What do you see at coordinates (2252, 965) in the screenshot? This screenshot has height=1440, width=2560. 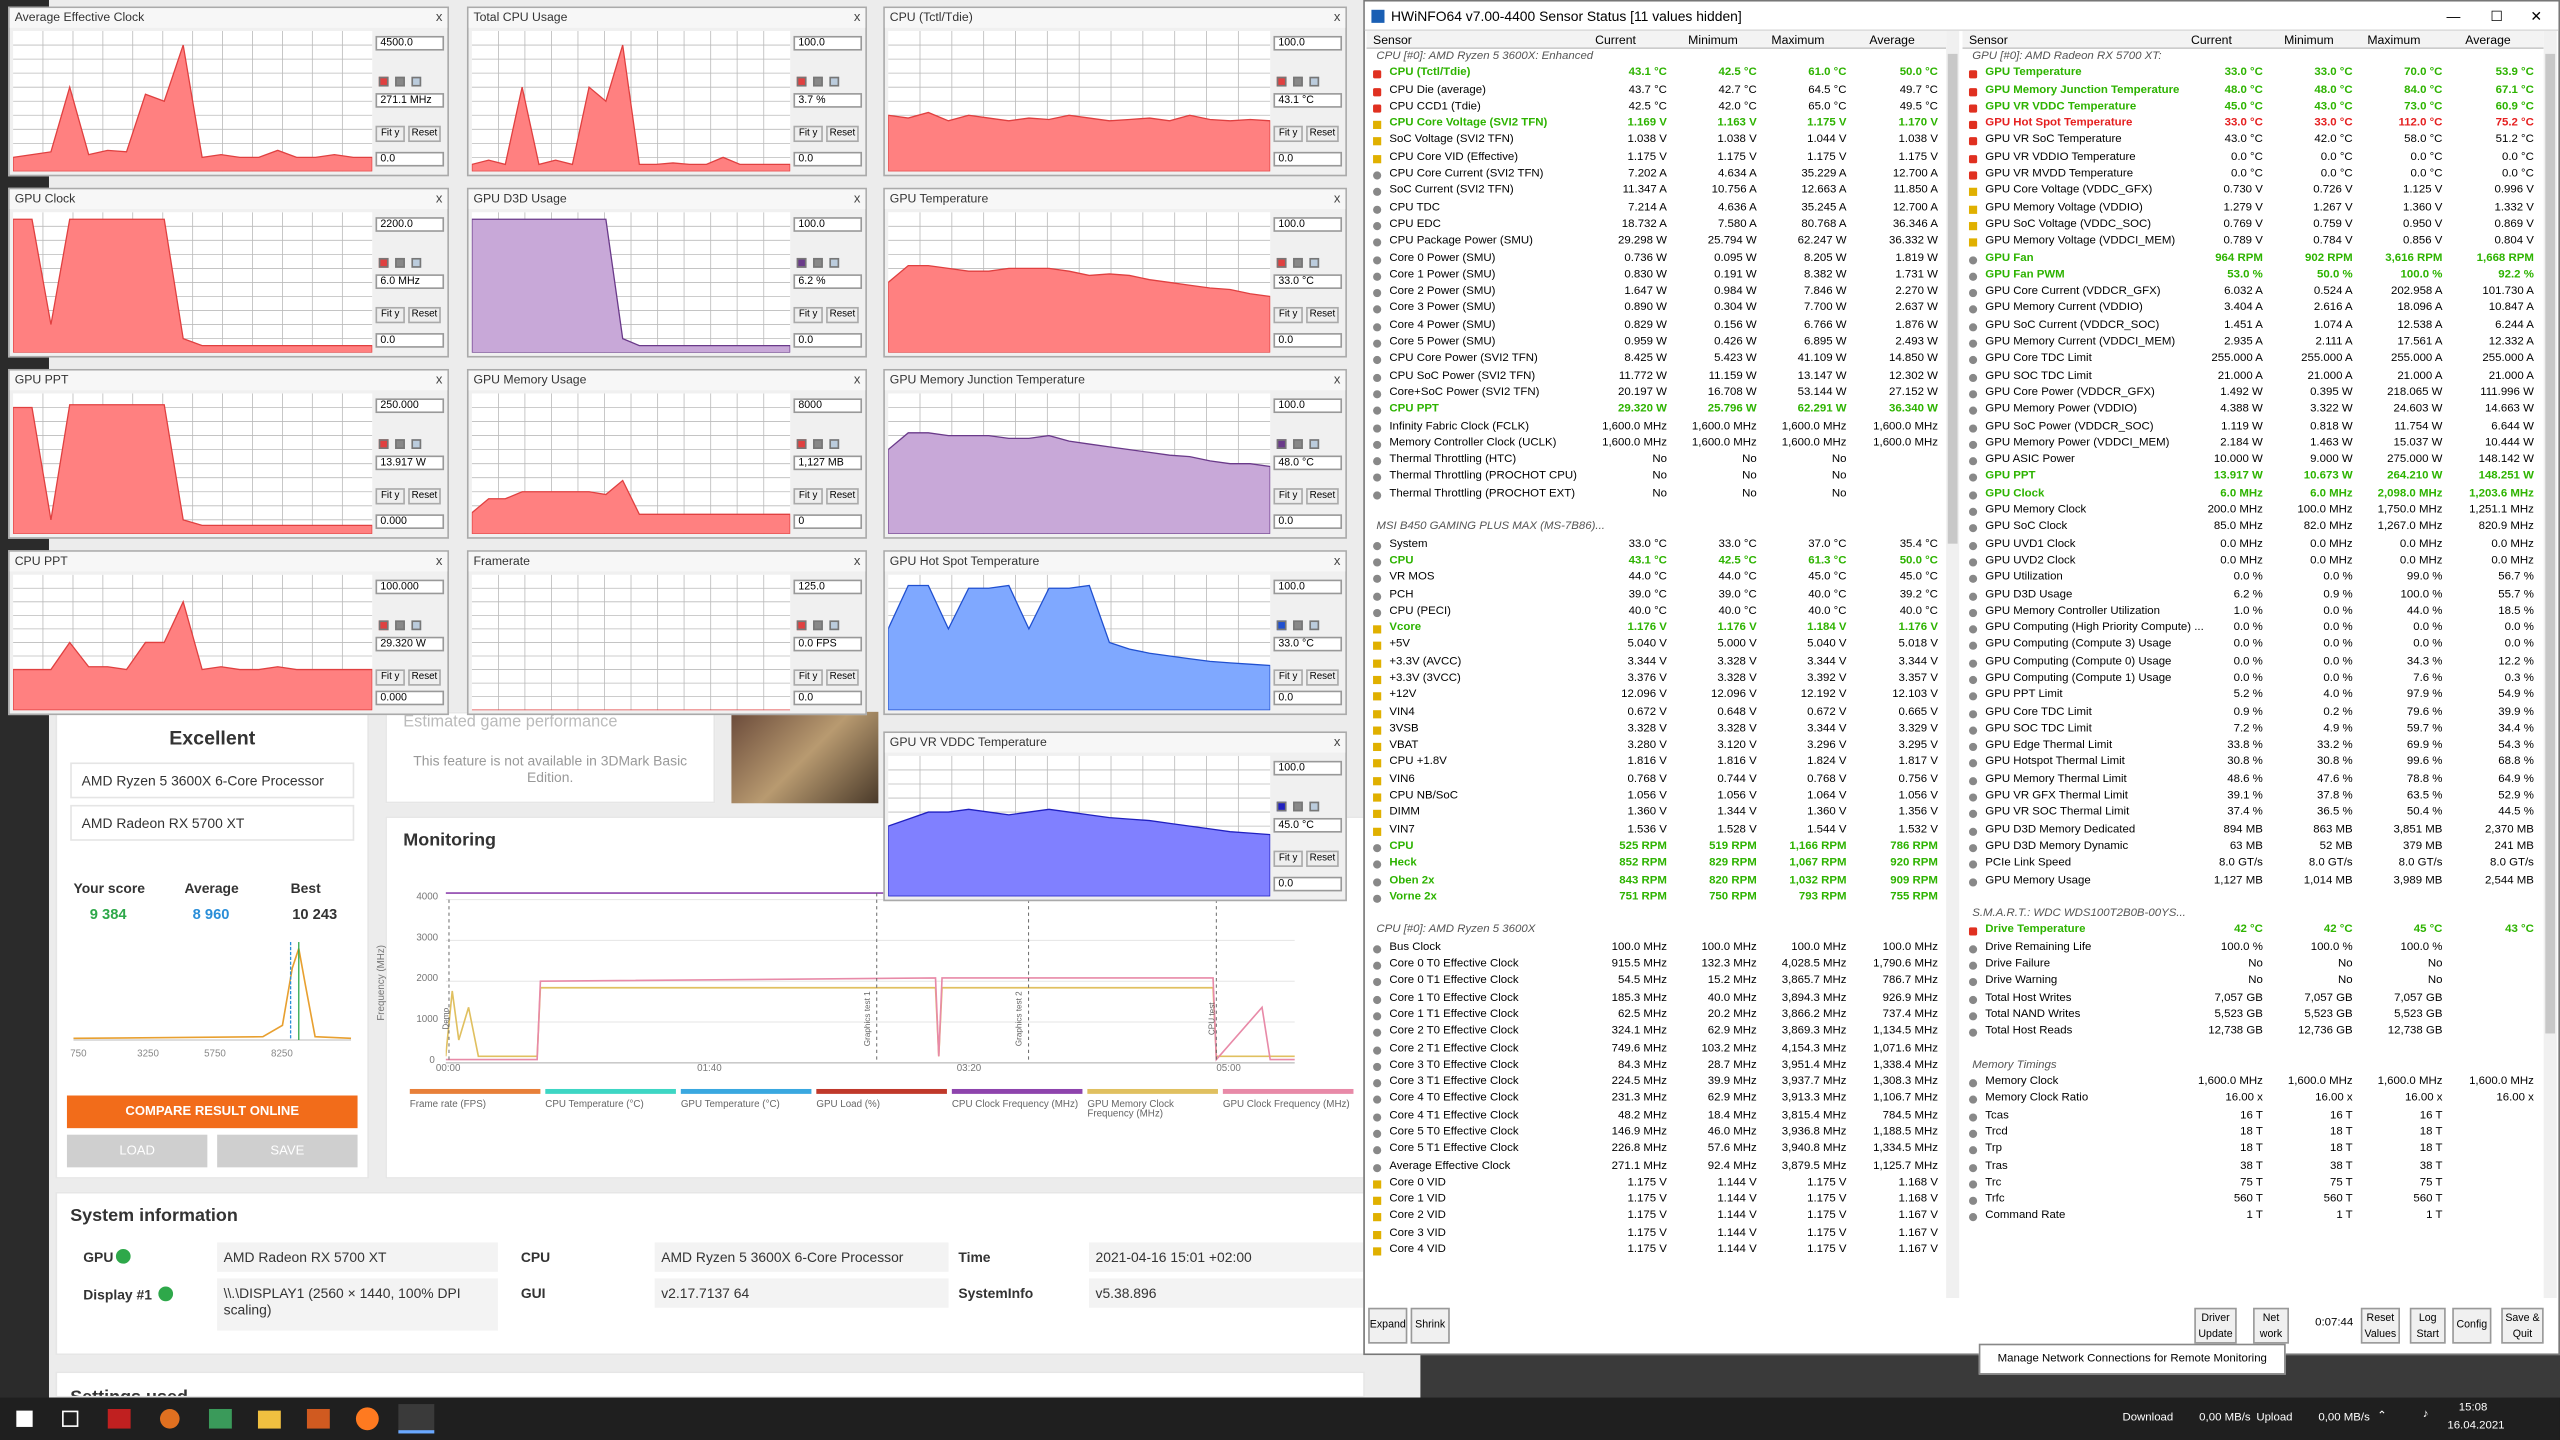 I see `sensor-row: Drive Failure No No No` at bounding box center [2252, 965].